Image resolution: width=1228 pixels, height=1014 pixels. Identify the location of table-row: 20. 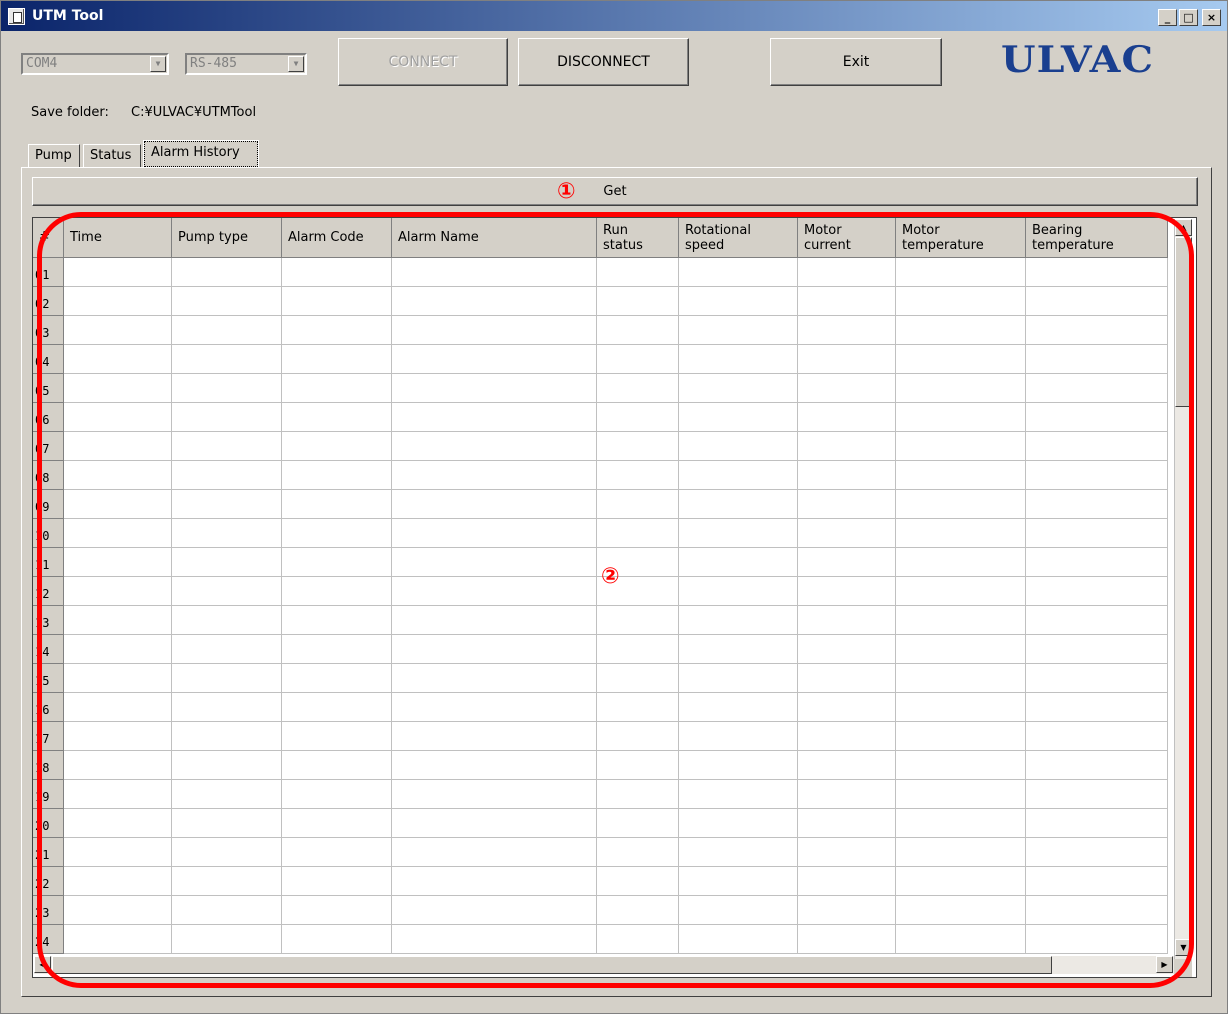
(600, 823).